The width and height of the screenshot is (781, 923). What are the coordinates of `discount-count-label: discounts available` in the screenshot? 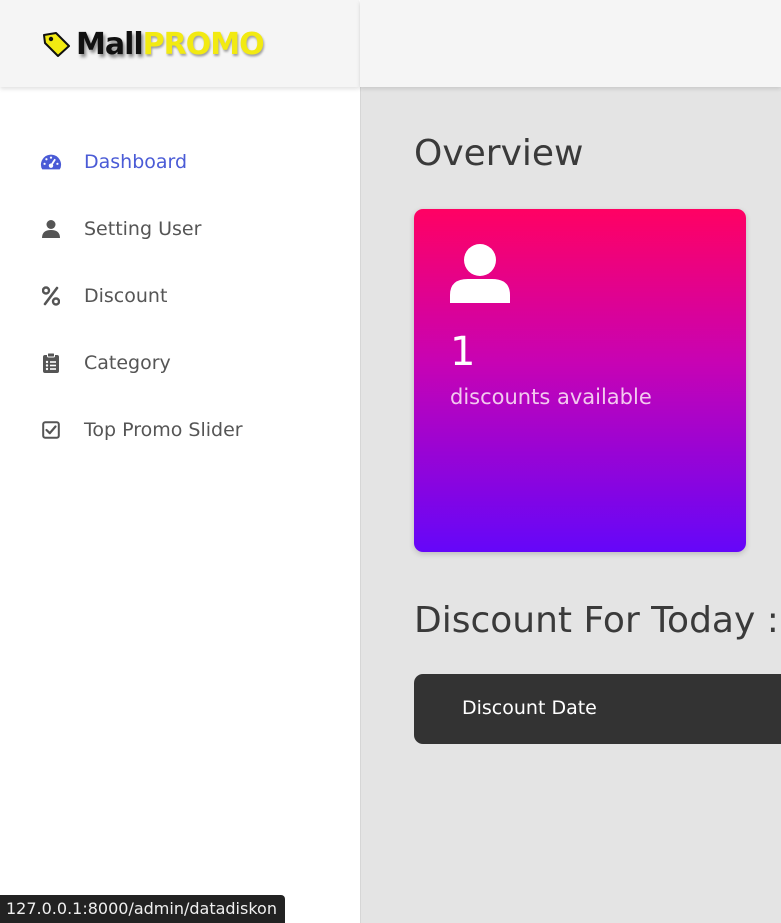 It's located at (551, 397).